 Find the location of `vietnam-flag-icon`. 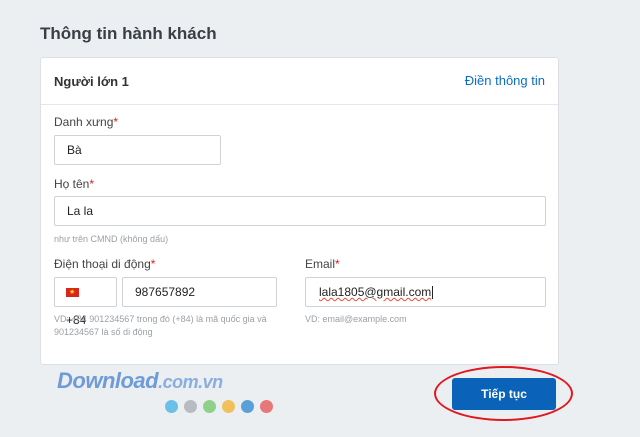

vietnam-flag-icon is located at coordinates (72, 292).